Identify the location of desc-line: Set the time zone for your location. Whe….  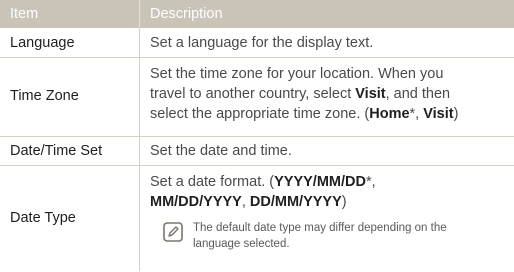
(297, 74).